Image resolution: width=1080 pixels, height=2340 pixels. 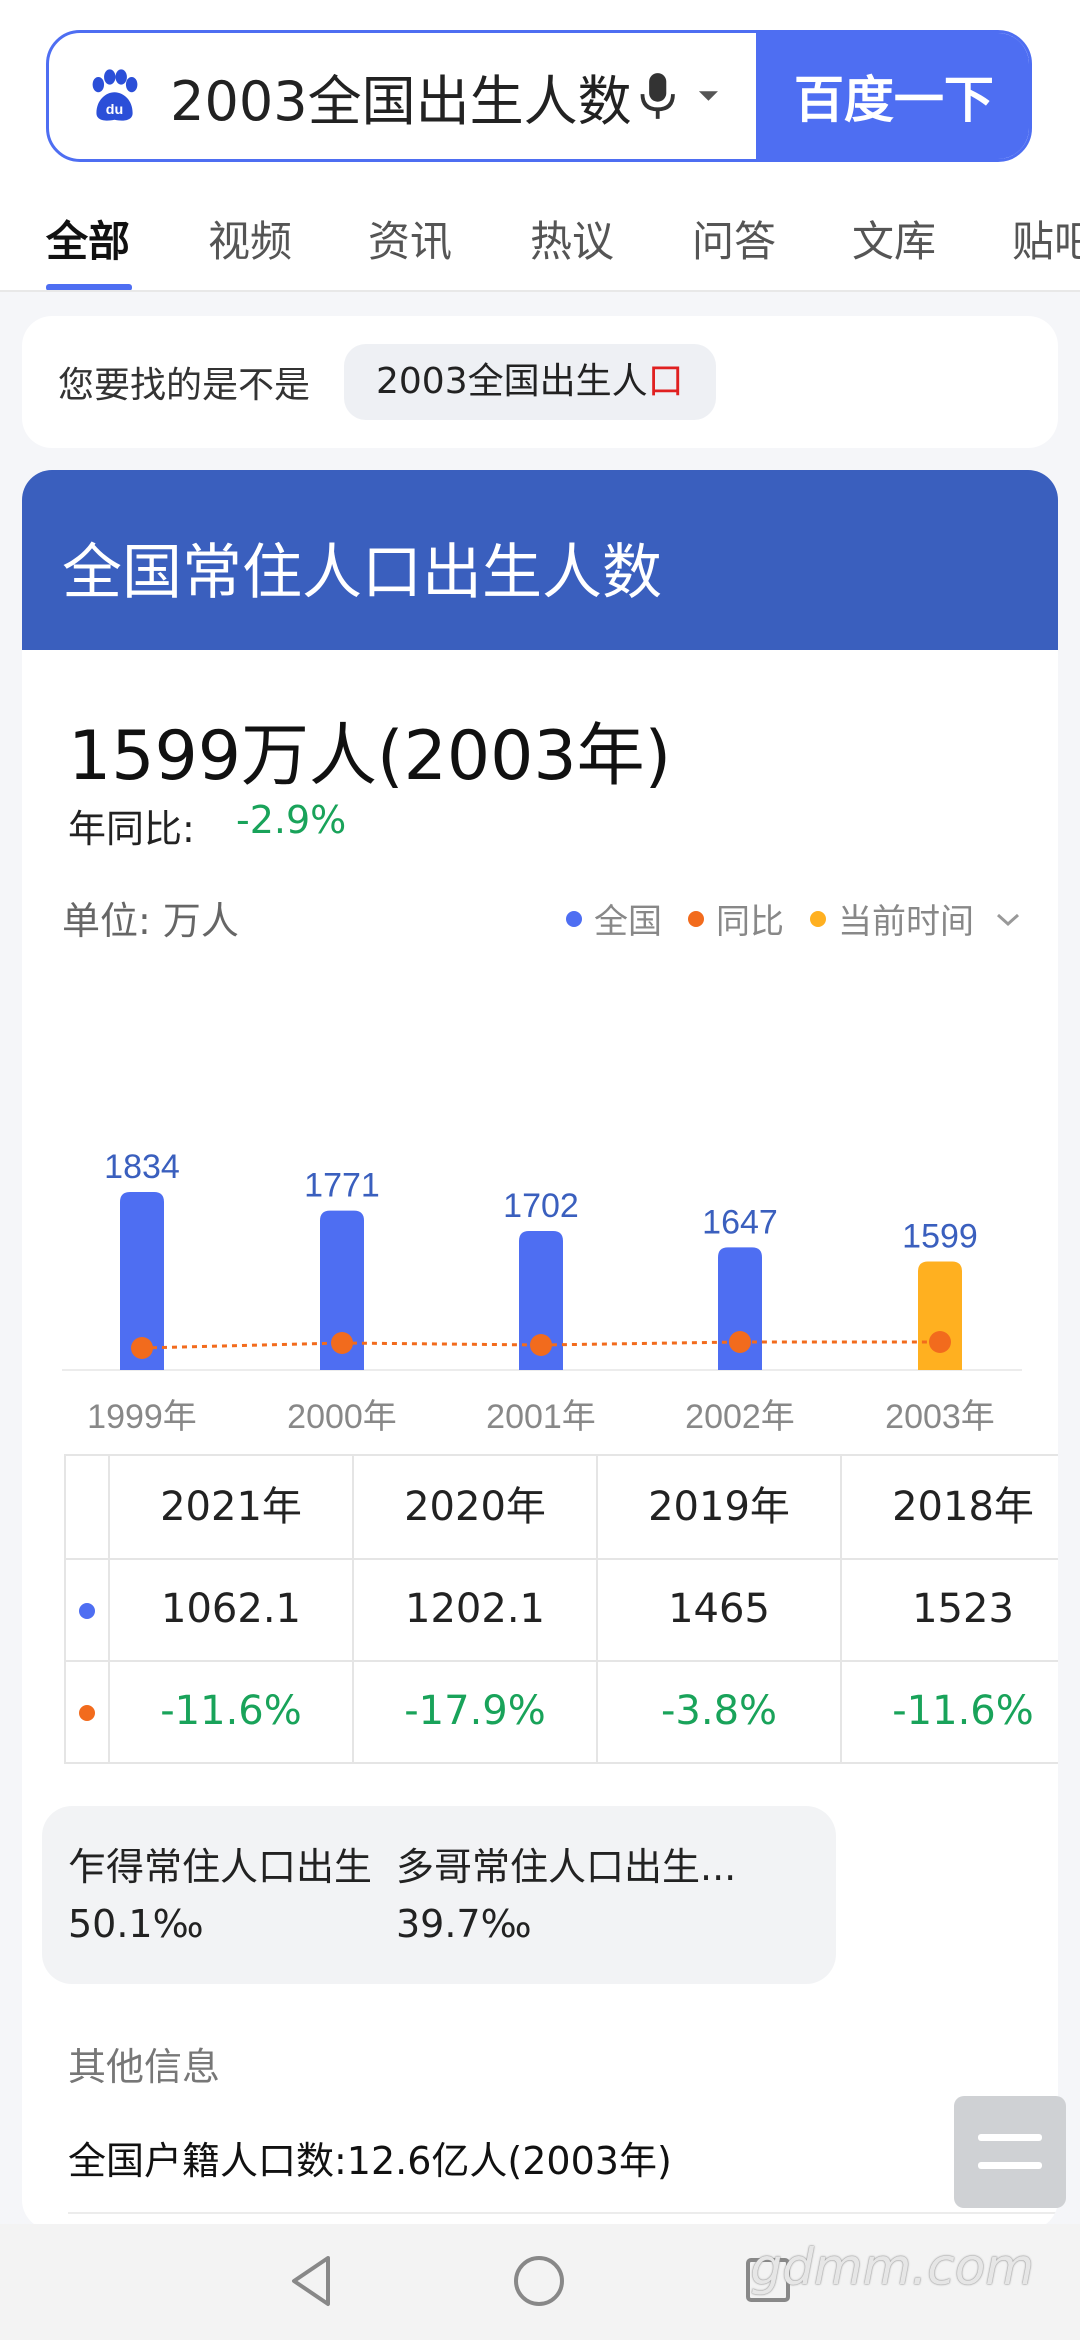 What do you see at coordinates (342, 1417) in the screenshot?
I see `chart-x-tick-label: 2000年` at bounding box center [342, 1417].